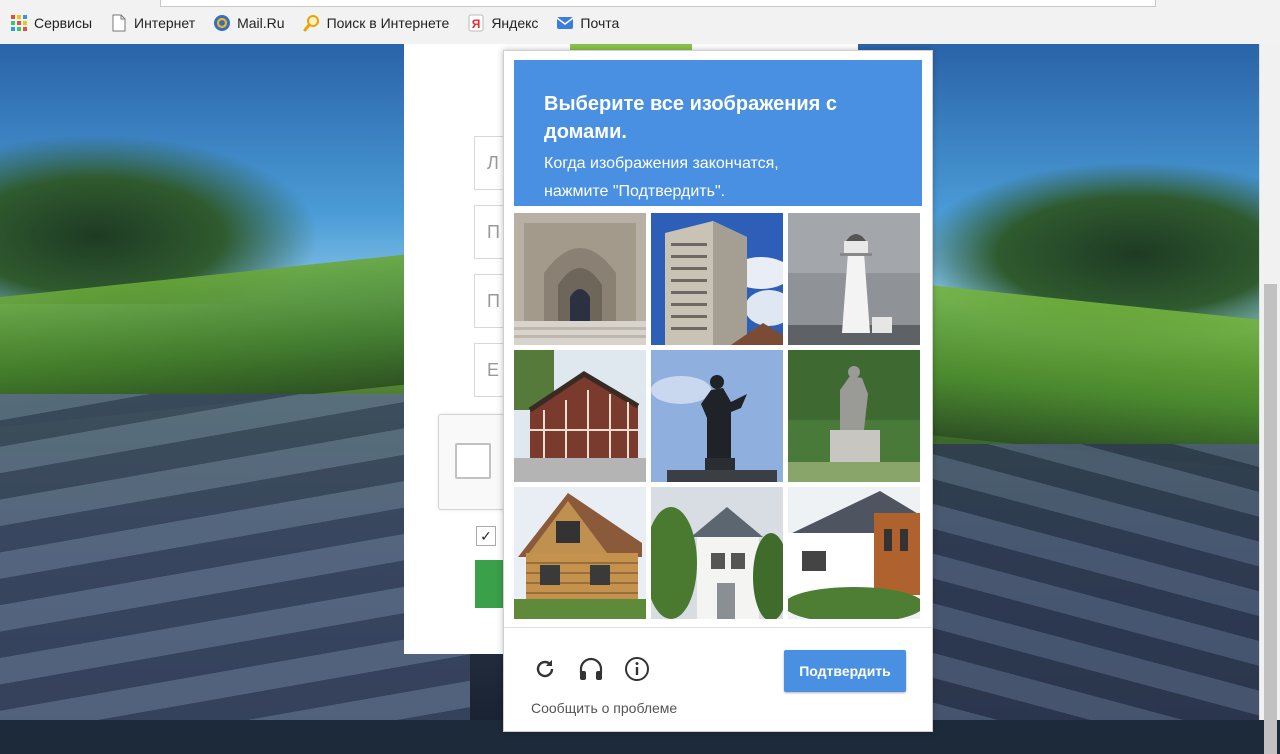 Image resolution: width=1280 pixels, height=754 pixels. Describe the element at coordinates (486, 536) in the screenshot. I see `agree-checkbox: ✓` at that location.